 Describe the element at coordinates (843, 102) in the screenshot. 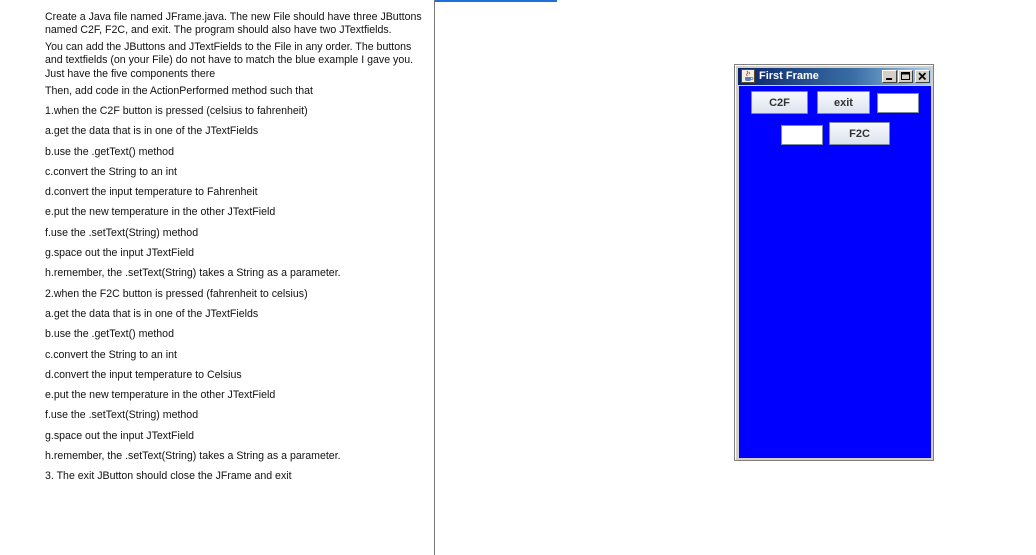

I see `exit-button: exit` at that location.